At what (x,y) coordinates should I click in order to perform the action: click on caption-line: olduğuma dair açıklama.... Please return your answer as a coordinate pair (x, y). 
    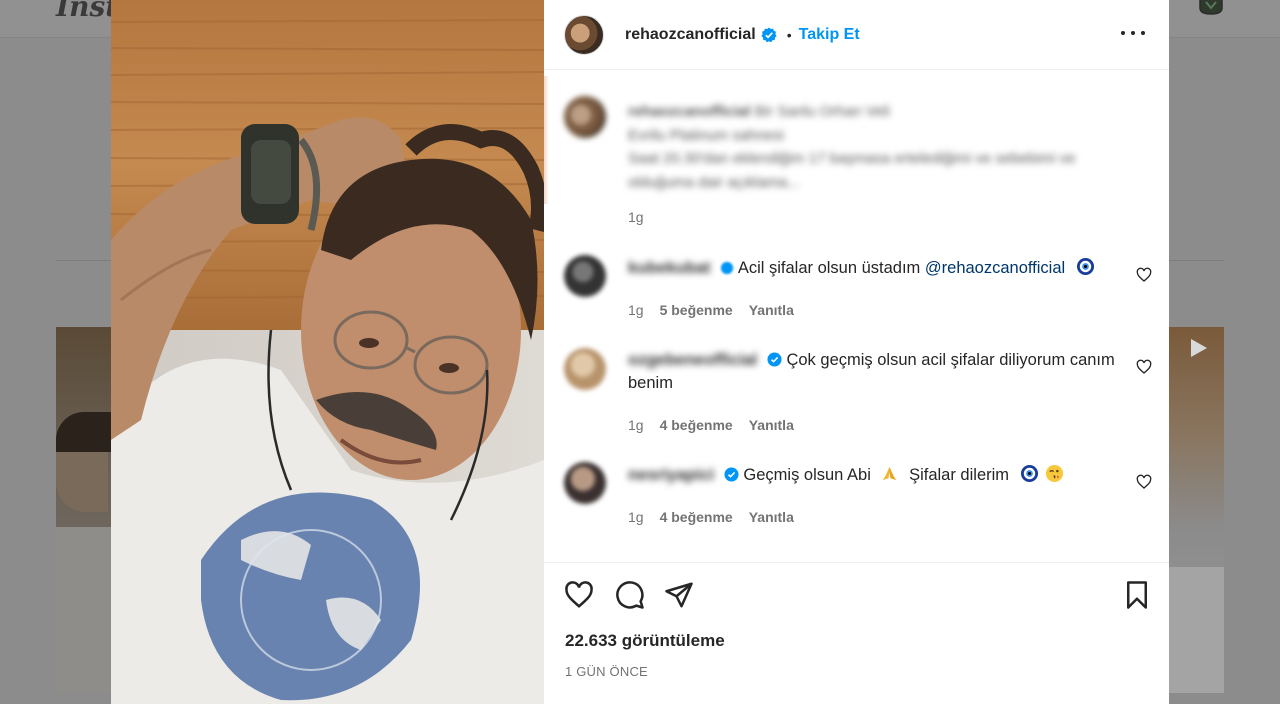
    Looking at the image, I should click on (714, 182).